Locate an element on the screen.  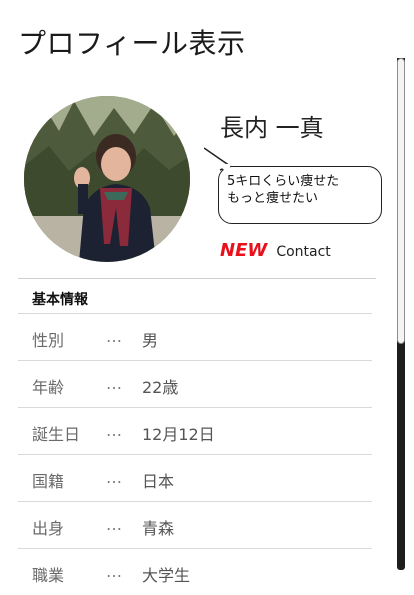
divider is located at coordinates (197, 278).